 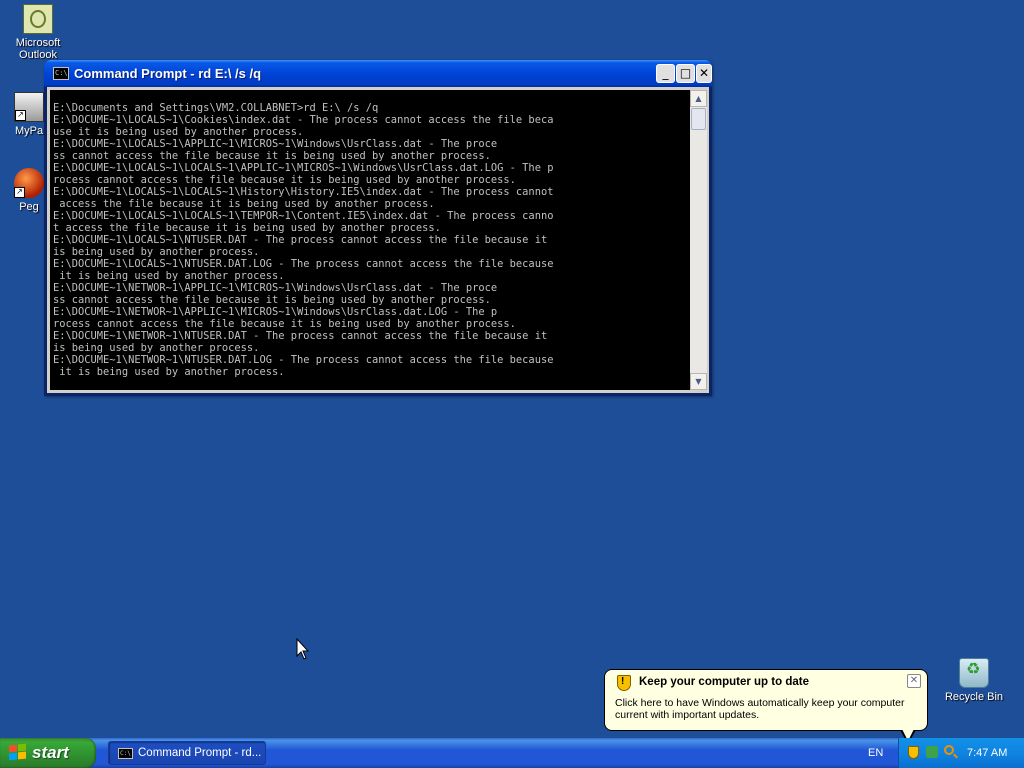 What do you see at coordinates (698, 98) in the screenshot?
I see `scroll-up-button: ▲` at bounding box center [698, 98].